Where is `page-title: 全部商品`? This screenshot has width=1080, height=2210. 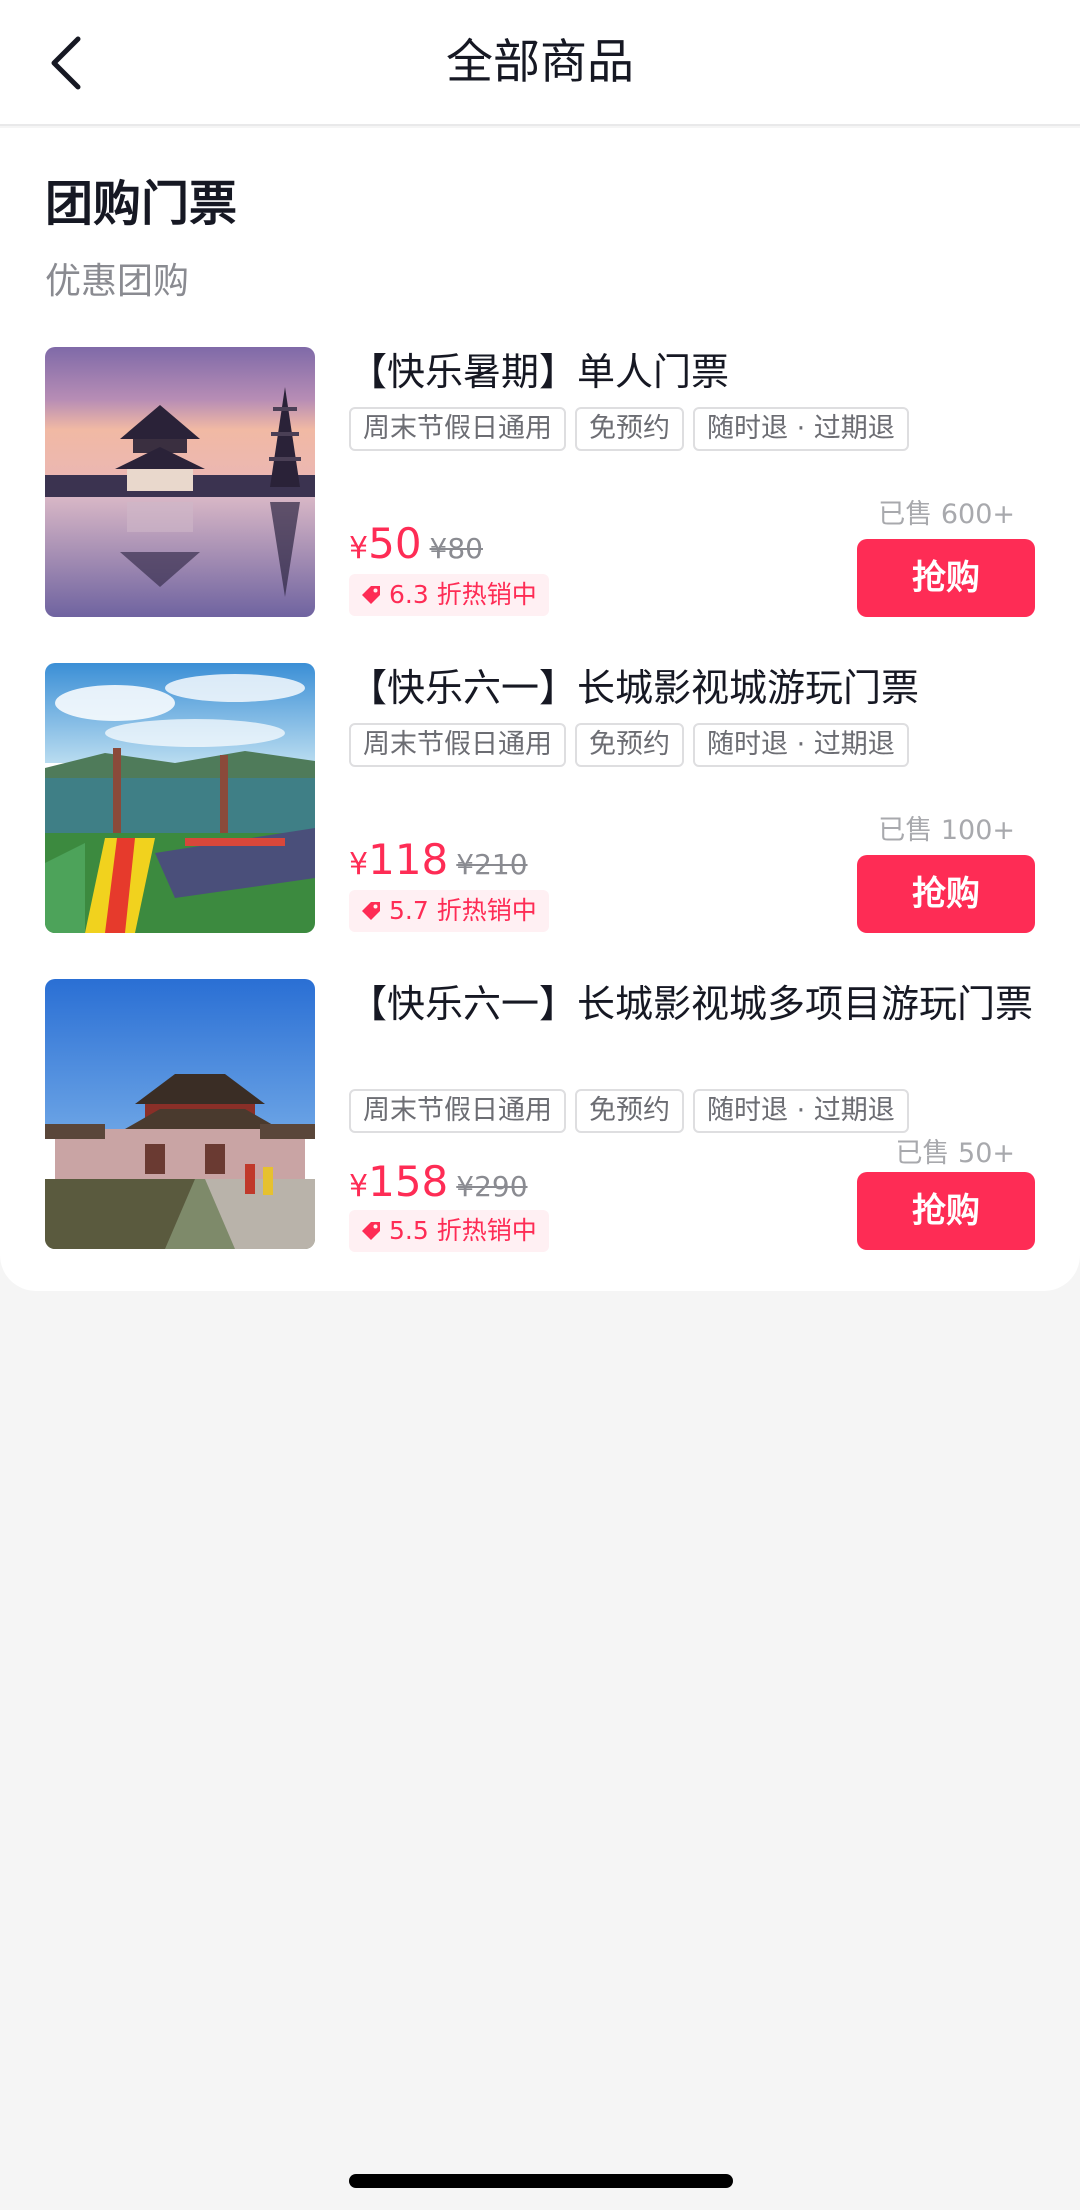 page-title: 全部商品 is located at coordinates (540, 62).